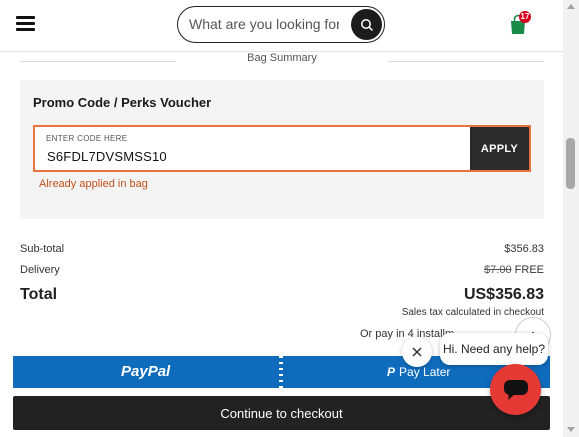 This screenshot has width=579, height=437. Describe the element at coordinates (264, 24) in the screenshot. I see `search-input` at that location.